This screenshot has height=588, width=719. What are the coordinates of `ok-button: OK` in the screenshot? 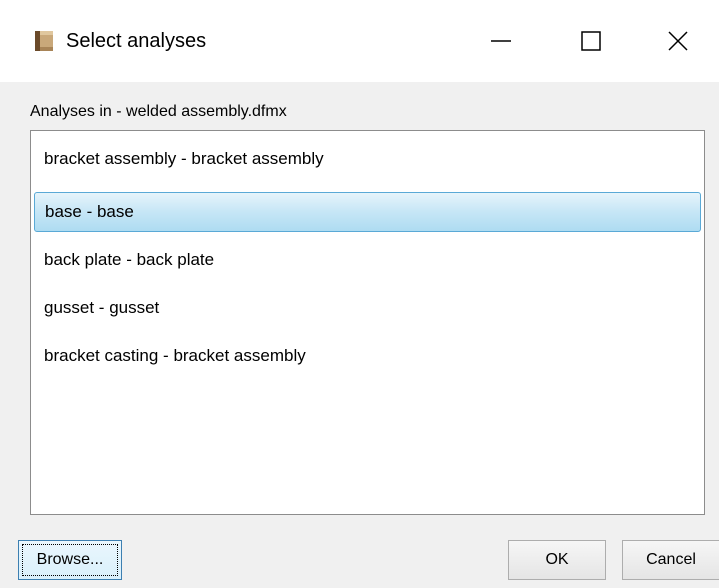 It's located at (557, 560).